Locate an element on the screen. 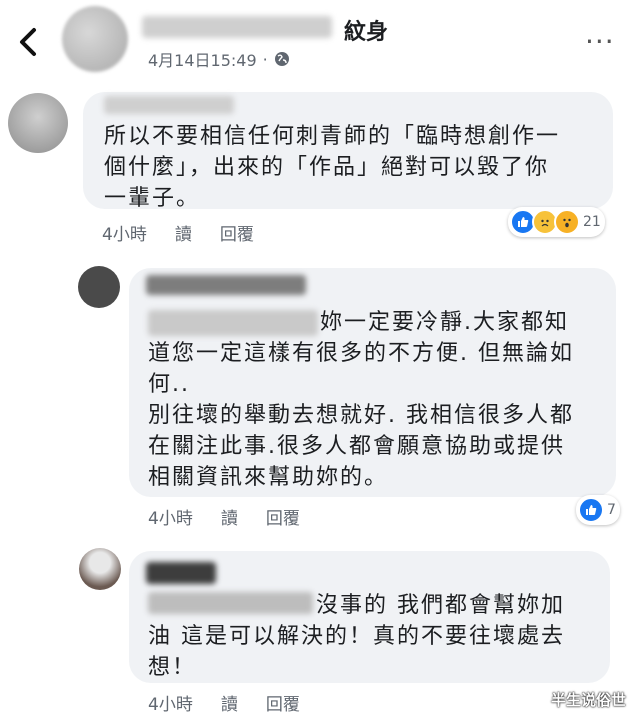  reaction-summary: 7 is located at coordinates (598, 510).